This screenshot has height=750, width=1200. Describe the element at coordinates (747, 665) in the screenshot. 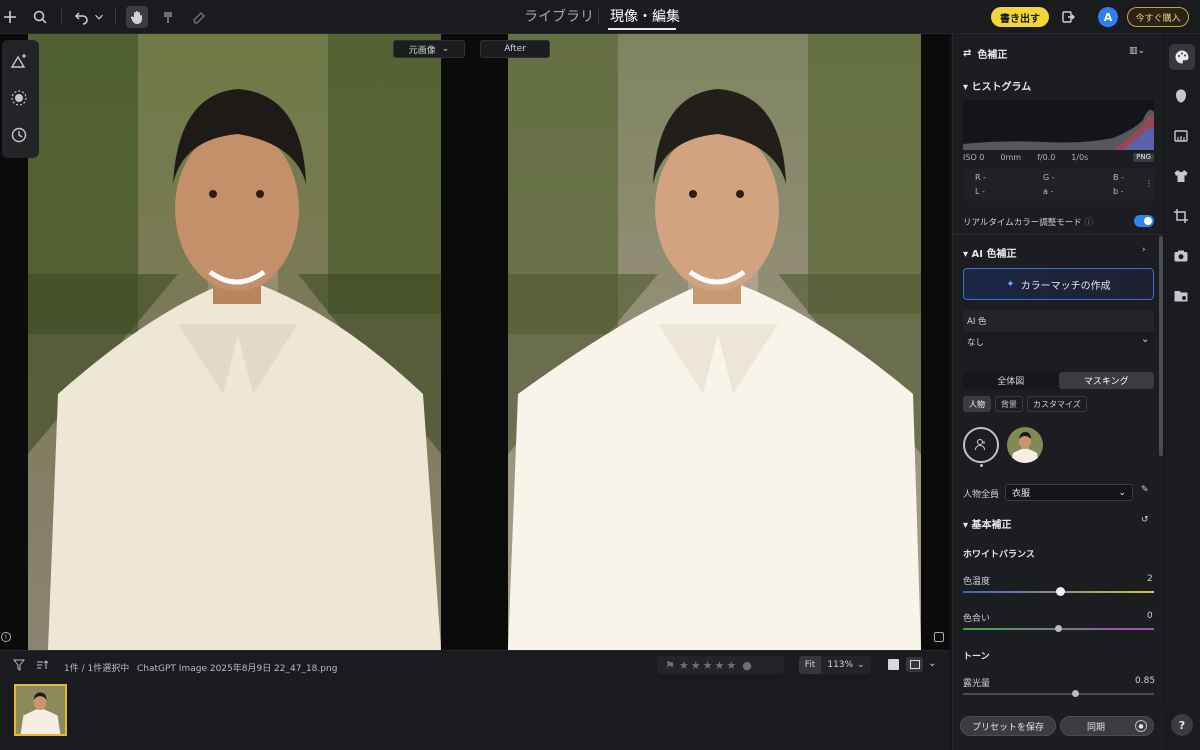

I see `color-label-icon: ●` at that location.